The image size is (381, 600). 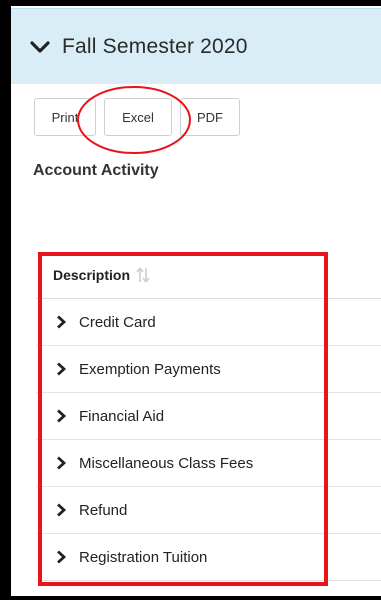 What do you see at coordinates (5, 300) in the screenshot?
I see `screenshot-frame-left` at bounding box center [5, 300].